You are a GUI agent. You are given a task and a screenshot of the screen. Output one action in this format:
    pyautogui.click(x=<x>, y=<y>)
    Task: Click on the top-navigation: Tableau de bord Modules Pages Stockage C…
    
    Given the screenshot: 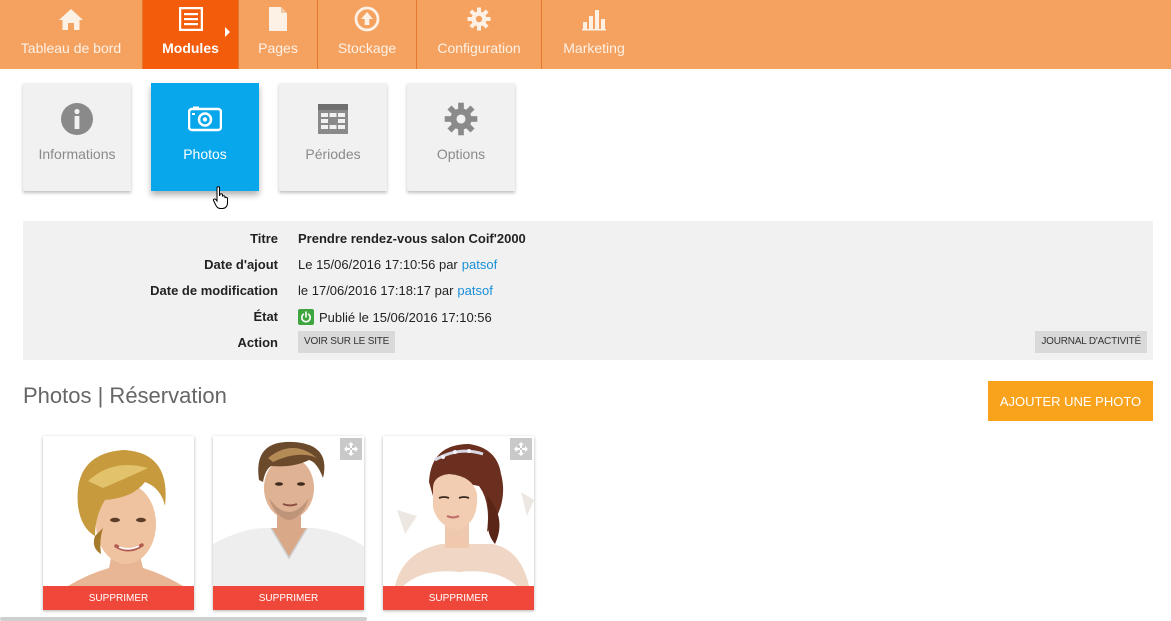 What is the action you would take?
    pyautogui.click(x=585, y=34)
    